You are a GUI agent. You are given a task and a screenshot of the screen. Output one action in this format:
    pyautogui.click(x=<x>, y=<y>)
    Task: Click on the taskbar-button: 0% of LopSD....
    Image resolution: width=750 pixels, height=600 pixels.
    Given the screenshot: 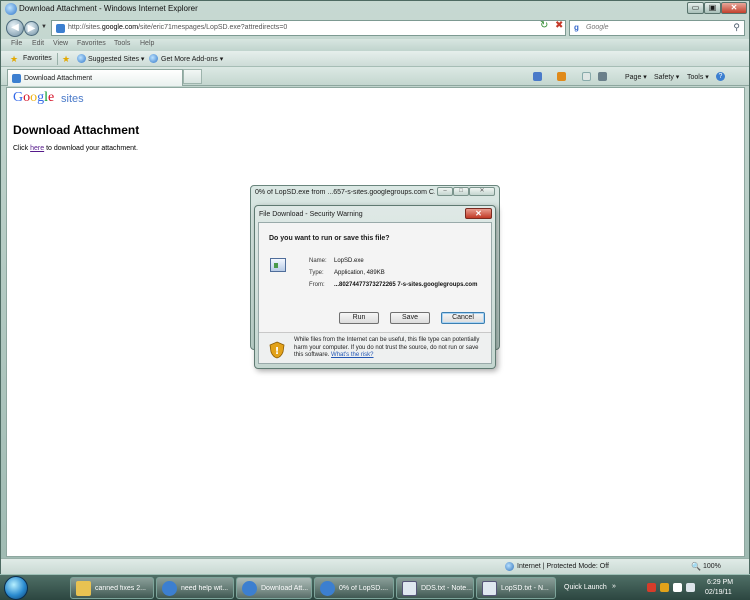 What is the action you would take?
    pyautogui.click(x=354, y=588)
    